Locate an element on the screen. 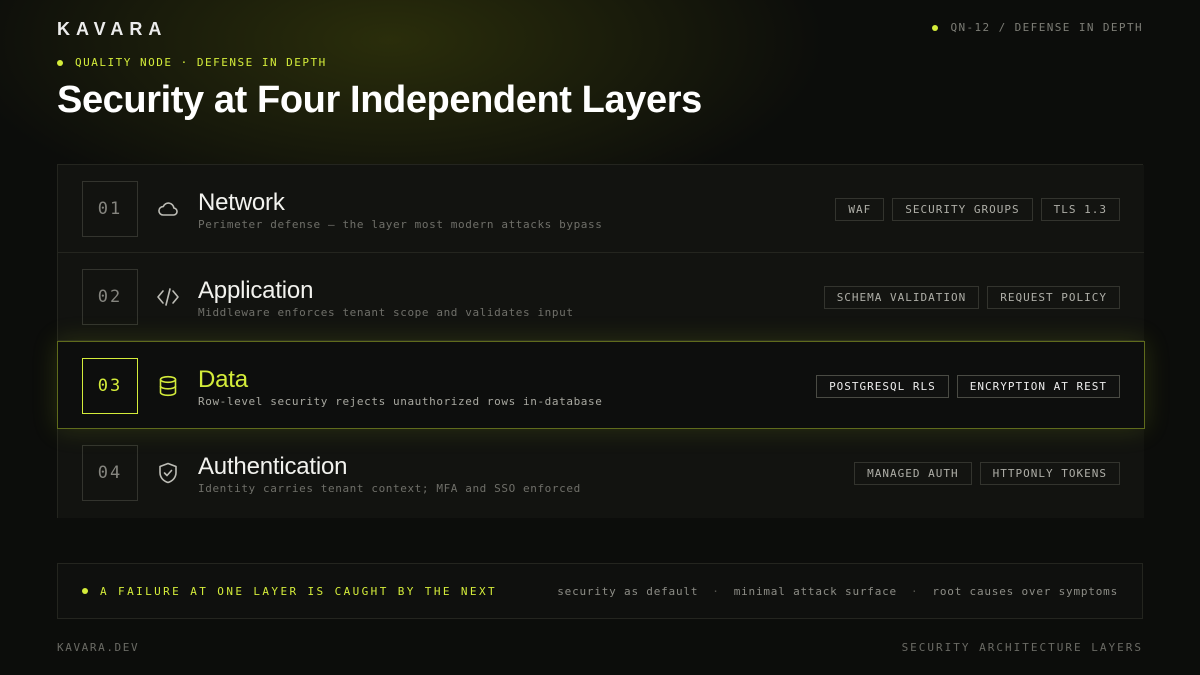 This screenshot has width=1200, height=675. tag: HTTPONLY TOKENS is located at coordinates (1049, 473).